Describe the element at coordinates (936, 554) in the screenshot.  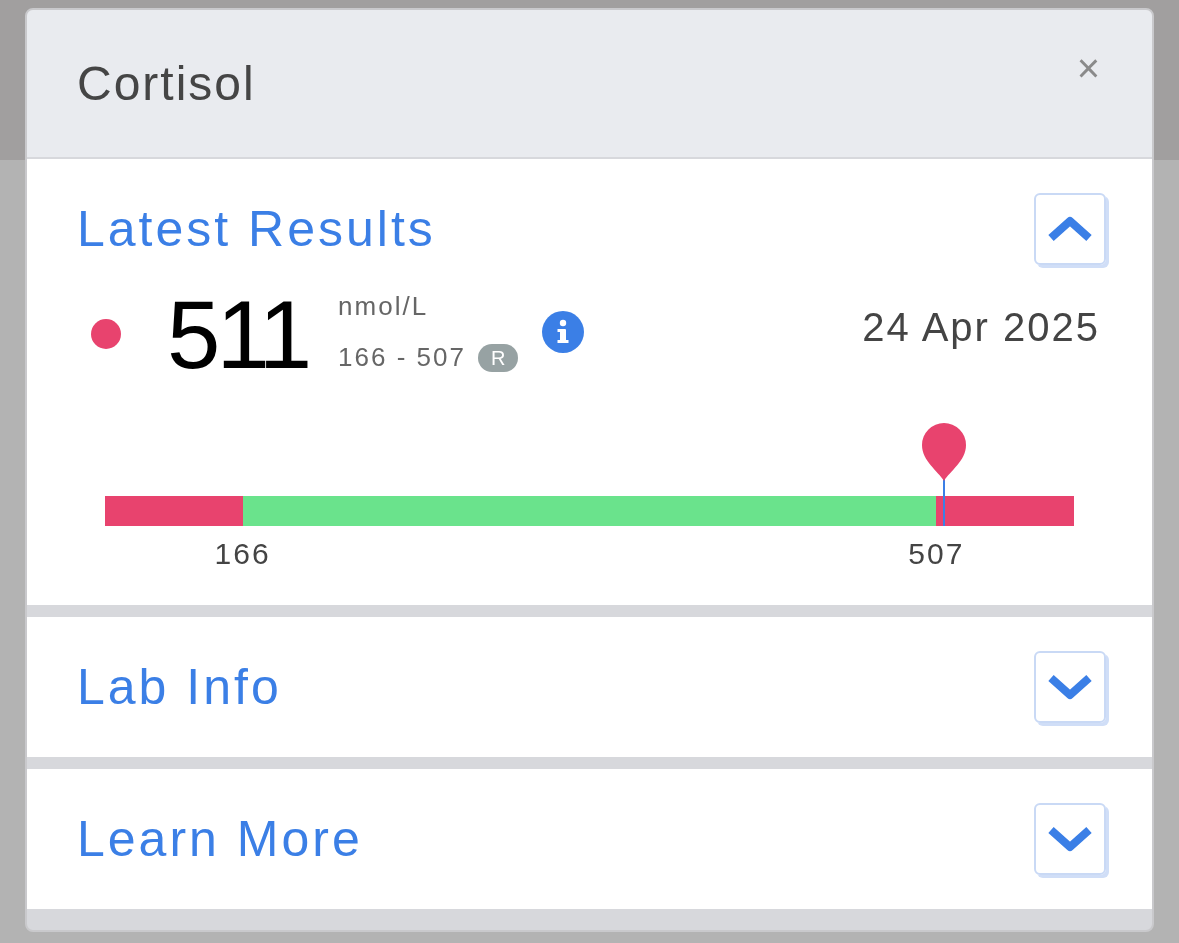
I see `range-label: 507` at that location.